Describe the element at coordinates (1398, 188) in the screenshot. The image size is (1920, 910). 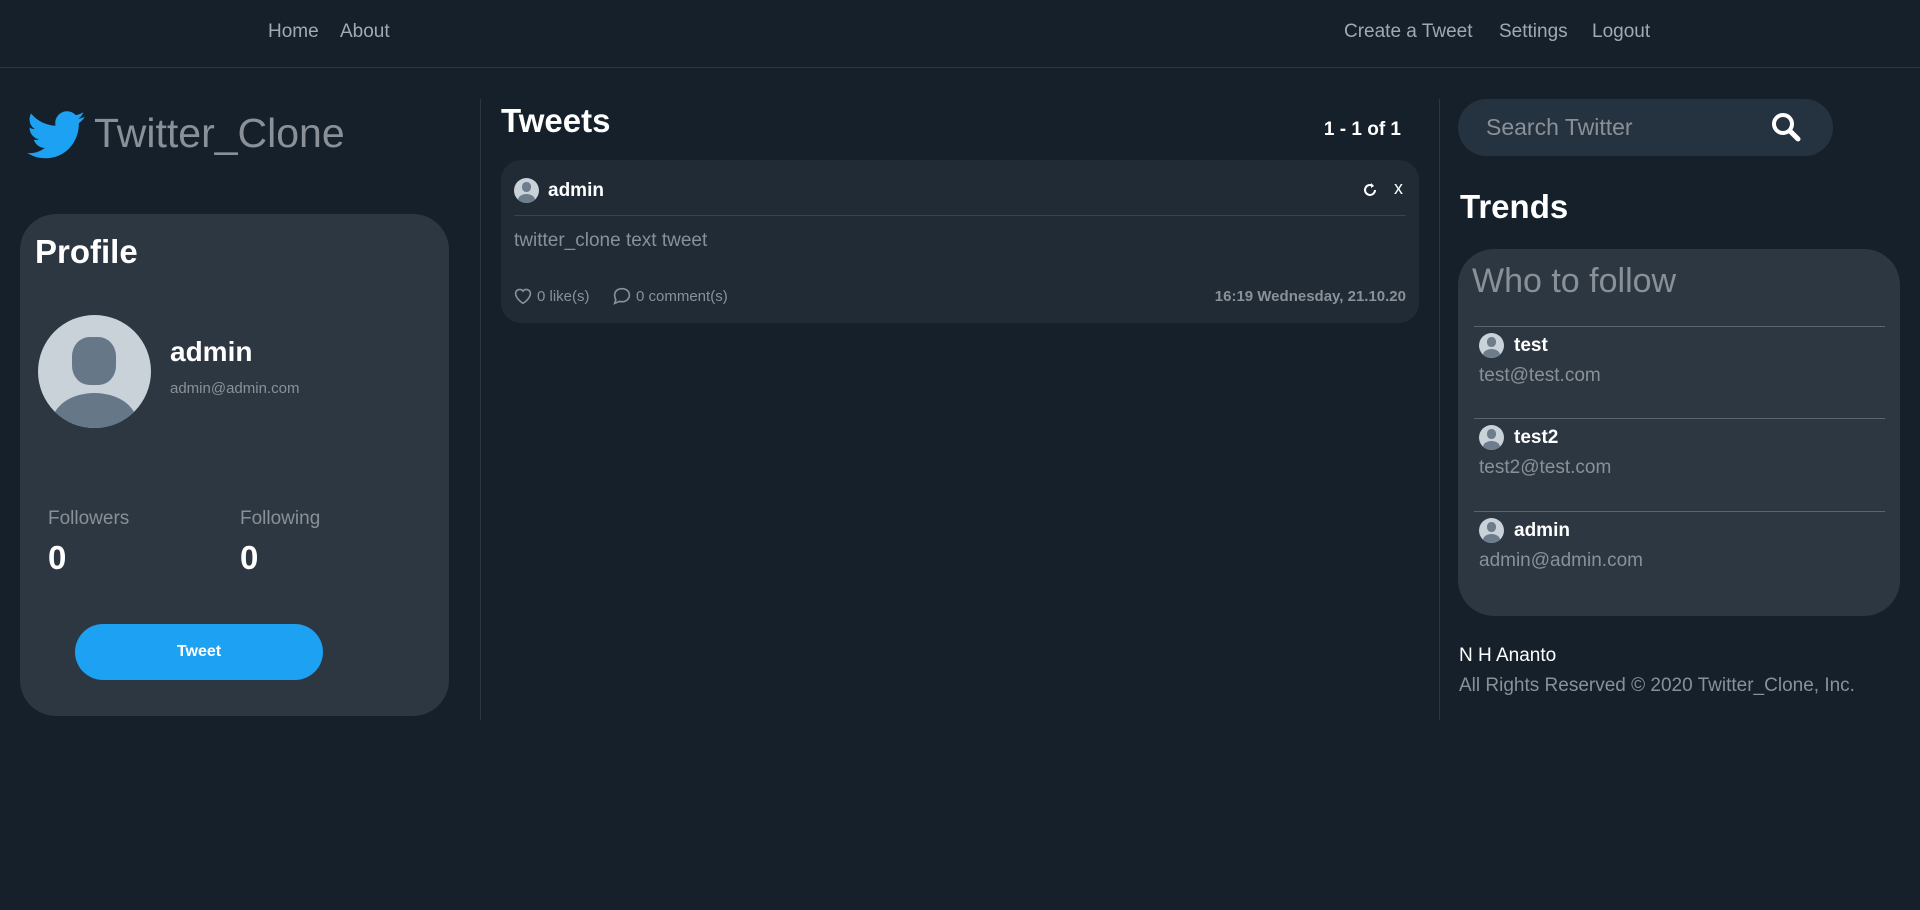
I see `delete-tweet-button: x` at that location.